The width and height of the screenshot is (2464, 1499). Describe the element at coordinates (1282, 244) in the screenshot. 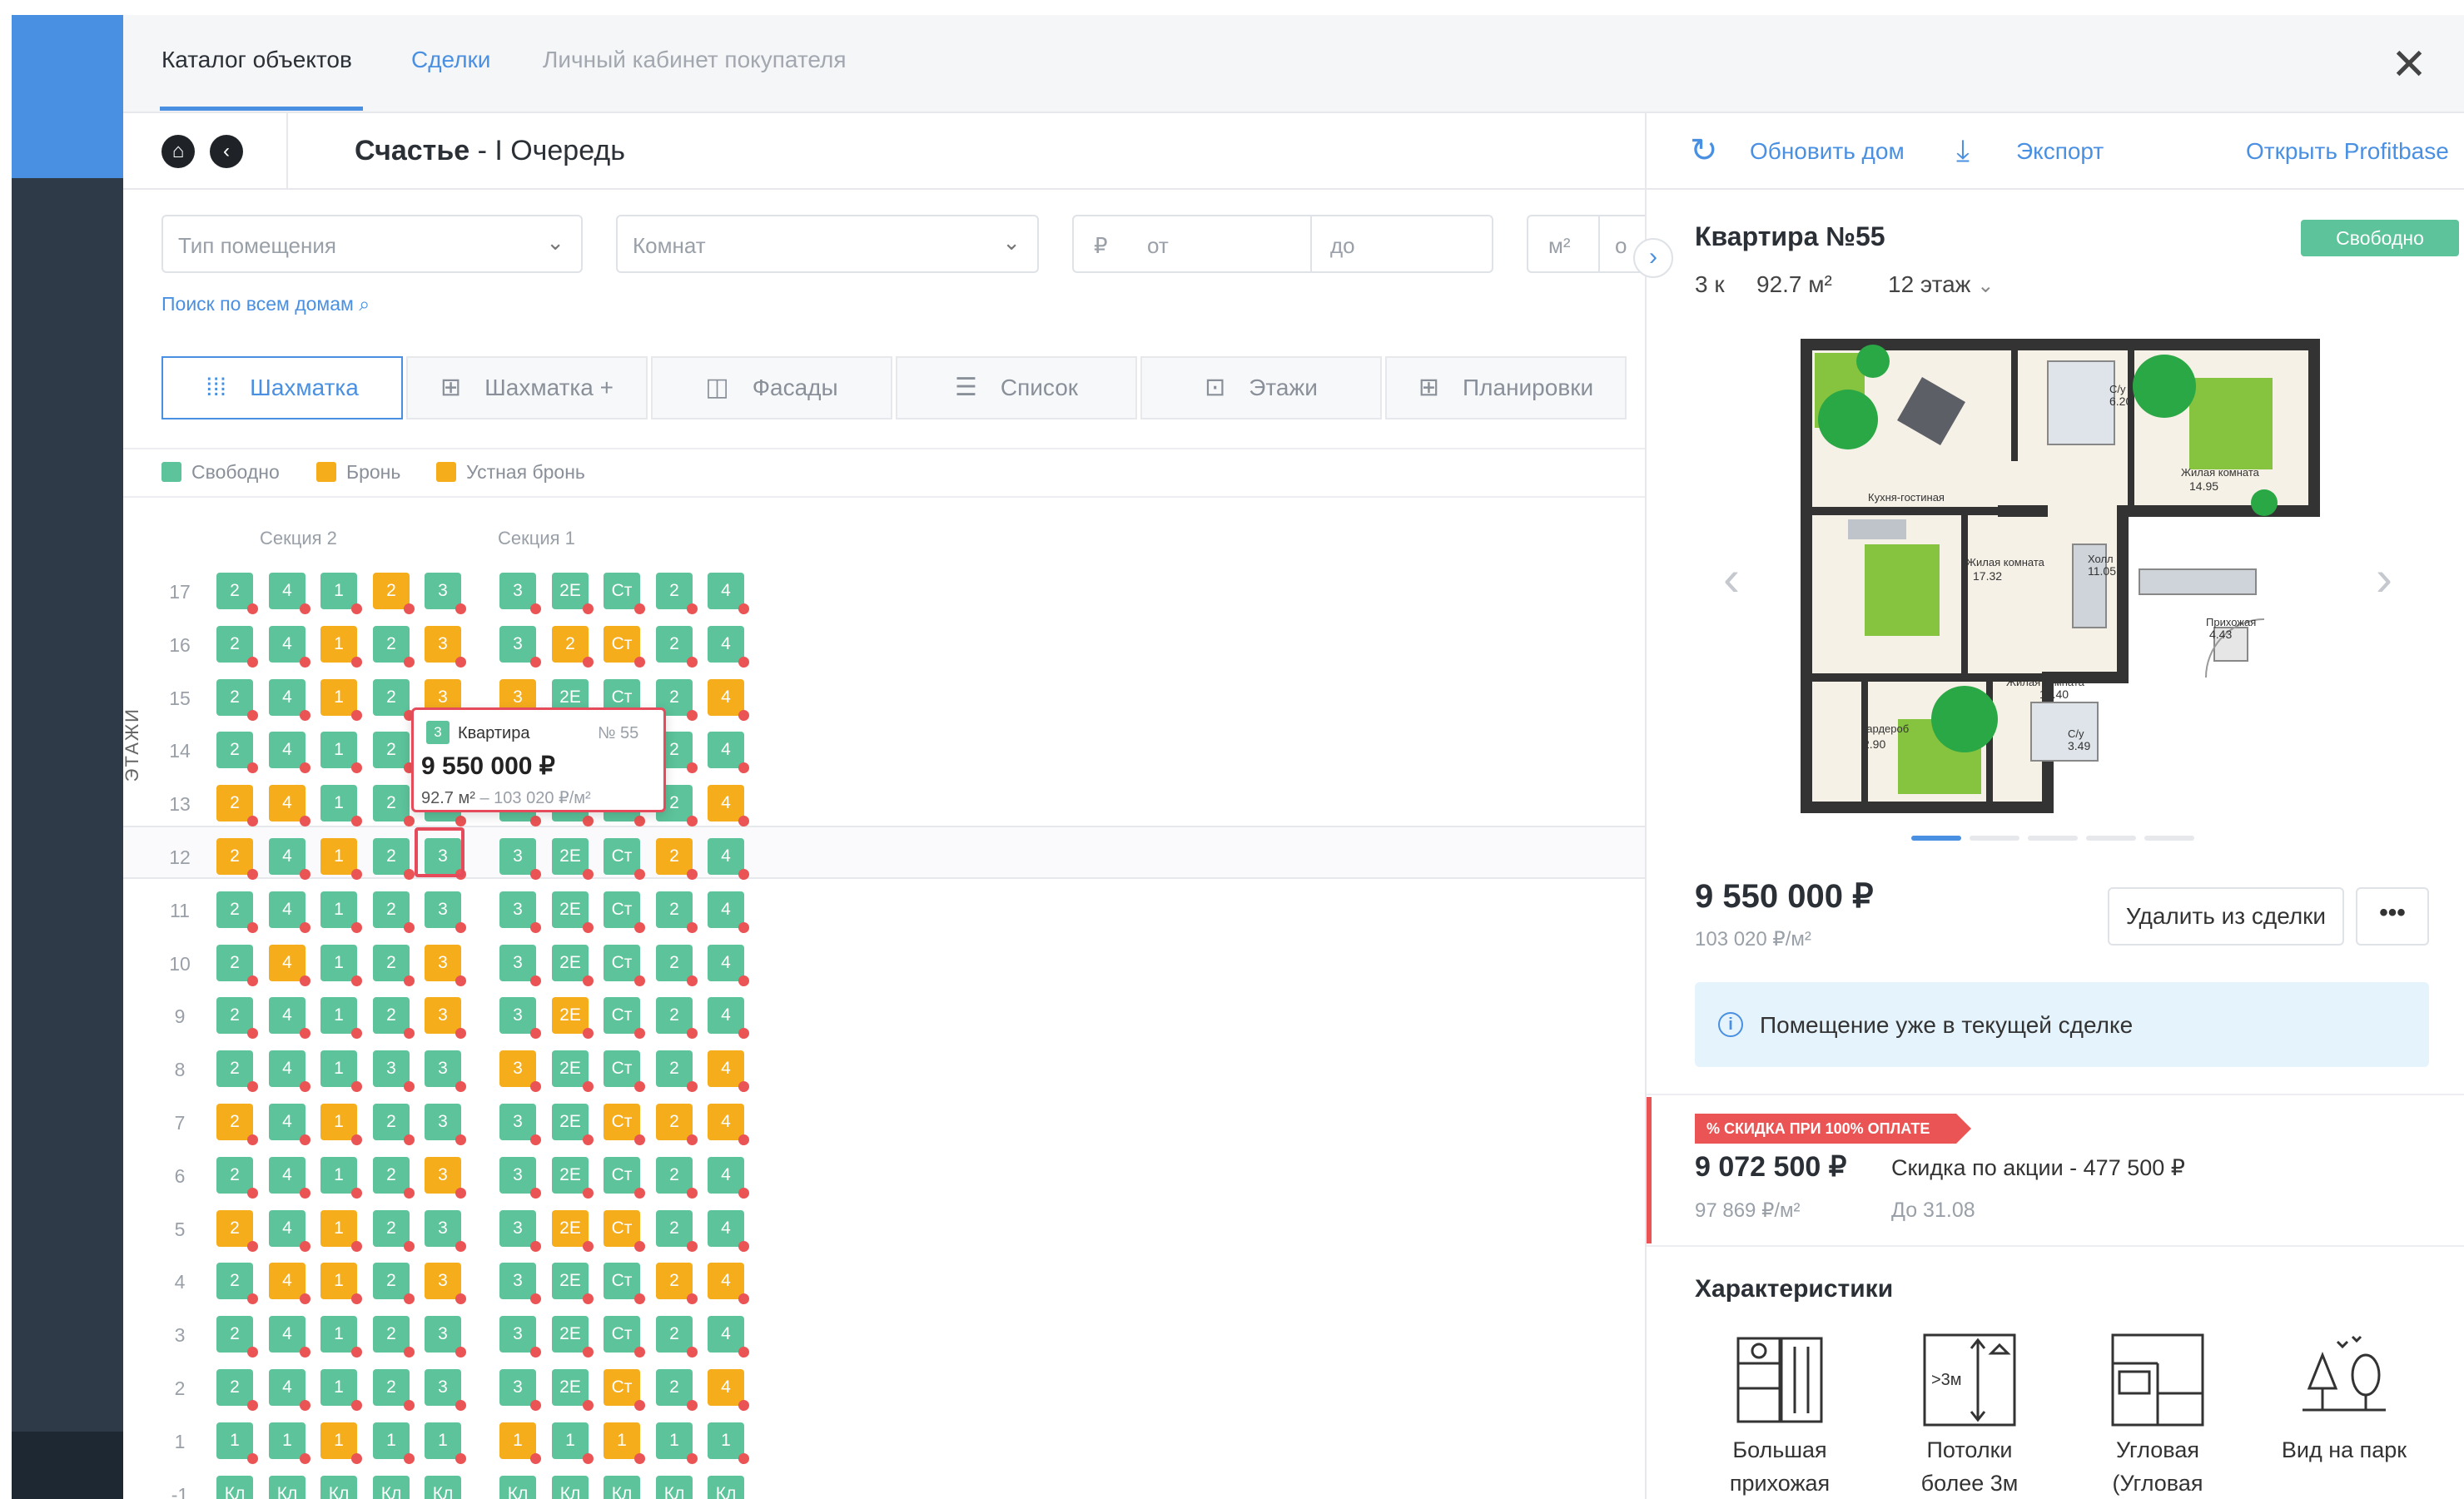

I see `price-range-field: ₽ от до` at that location.